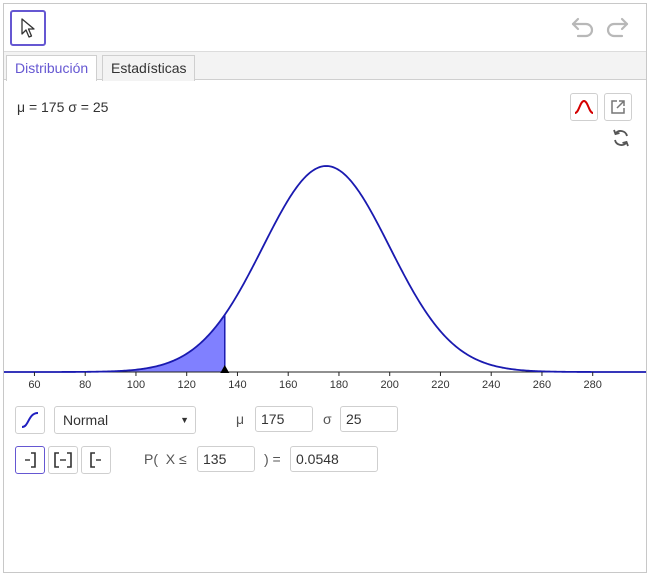 This screenshot has width=650, height=576. I want to click on distribution-type-value: Normal, so click(86, 420).